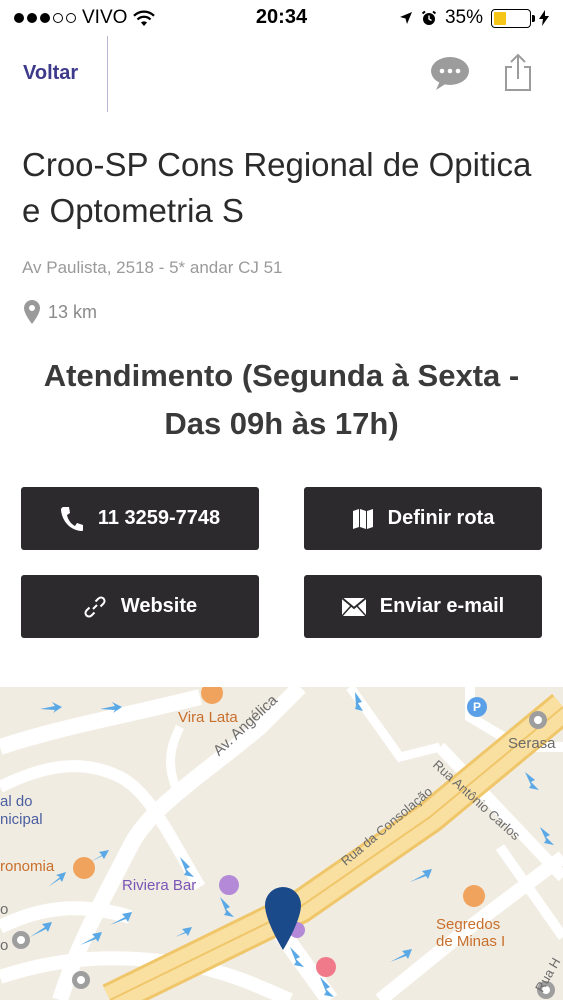  Describe the element at coordinates (463, 17) in the screenshot. I see `battery-percent: 35%` at that location.